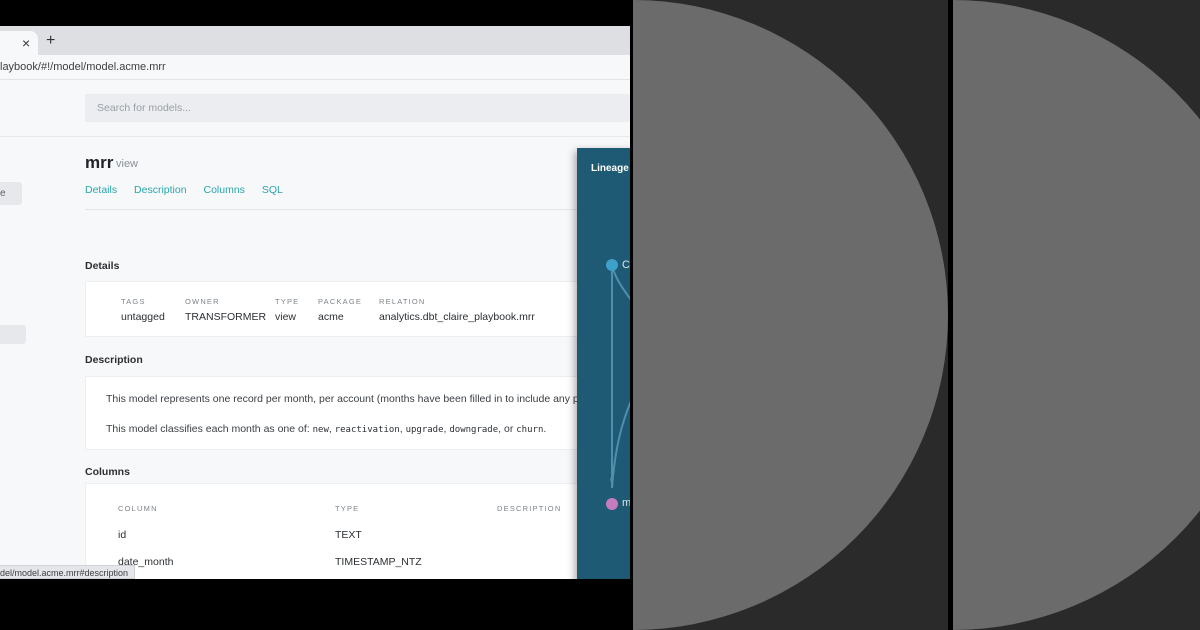  I want to click on browser-tab: ×, so click(19, 43).